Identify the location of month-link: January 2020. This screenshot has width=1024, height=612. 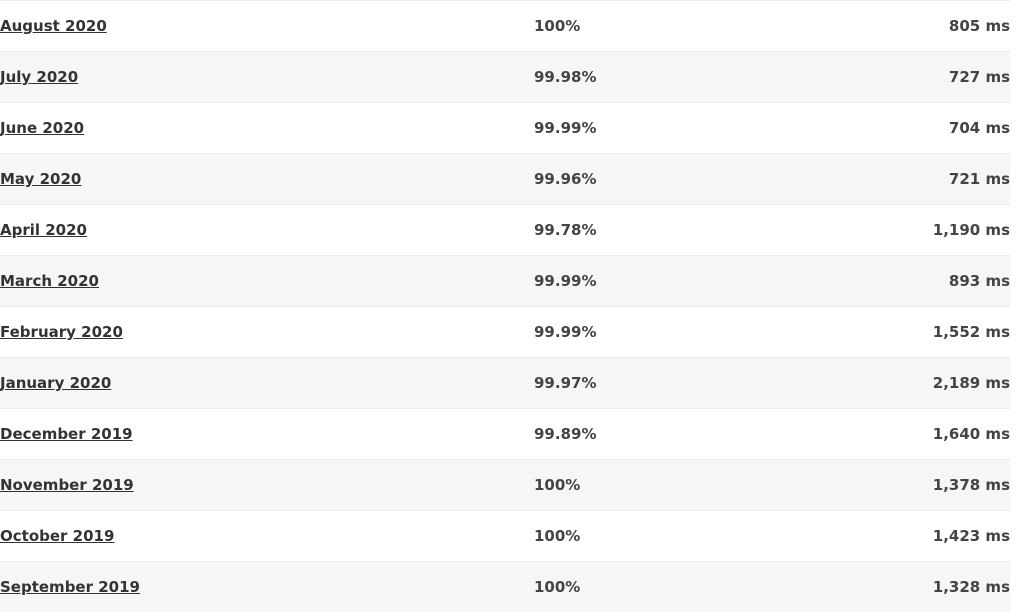
(55, 383).